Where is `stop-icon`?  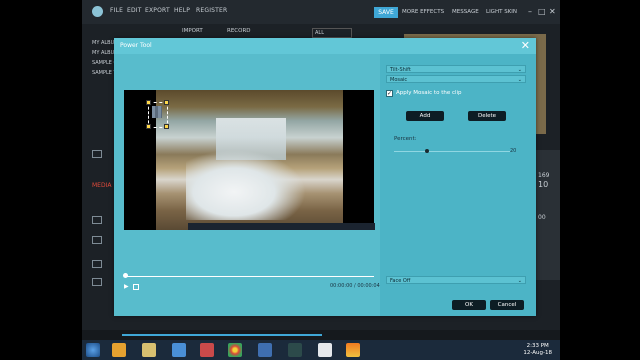
stop-icon is located at coordinates (136, 287).